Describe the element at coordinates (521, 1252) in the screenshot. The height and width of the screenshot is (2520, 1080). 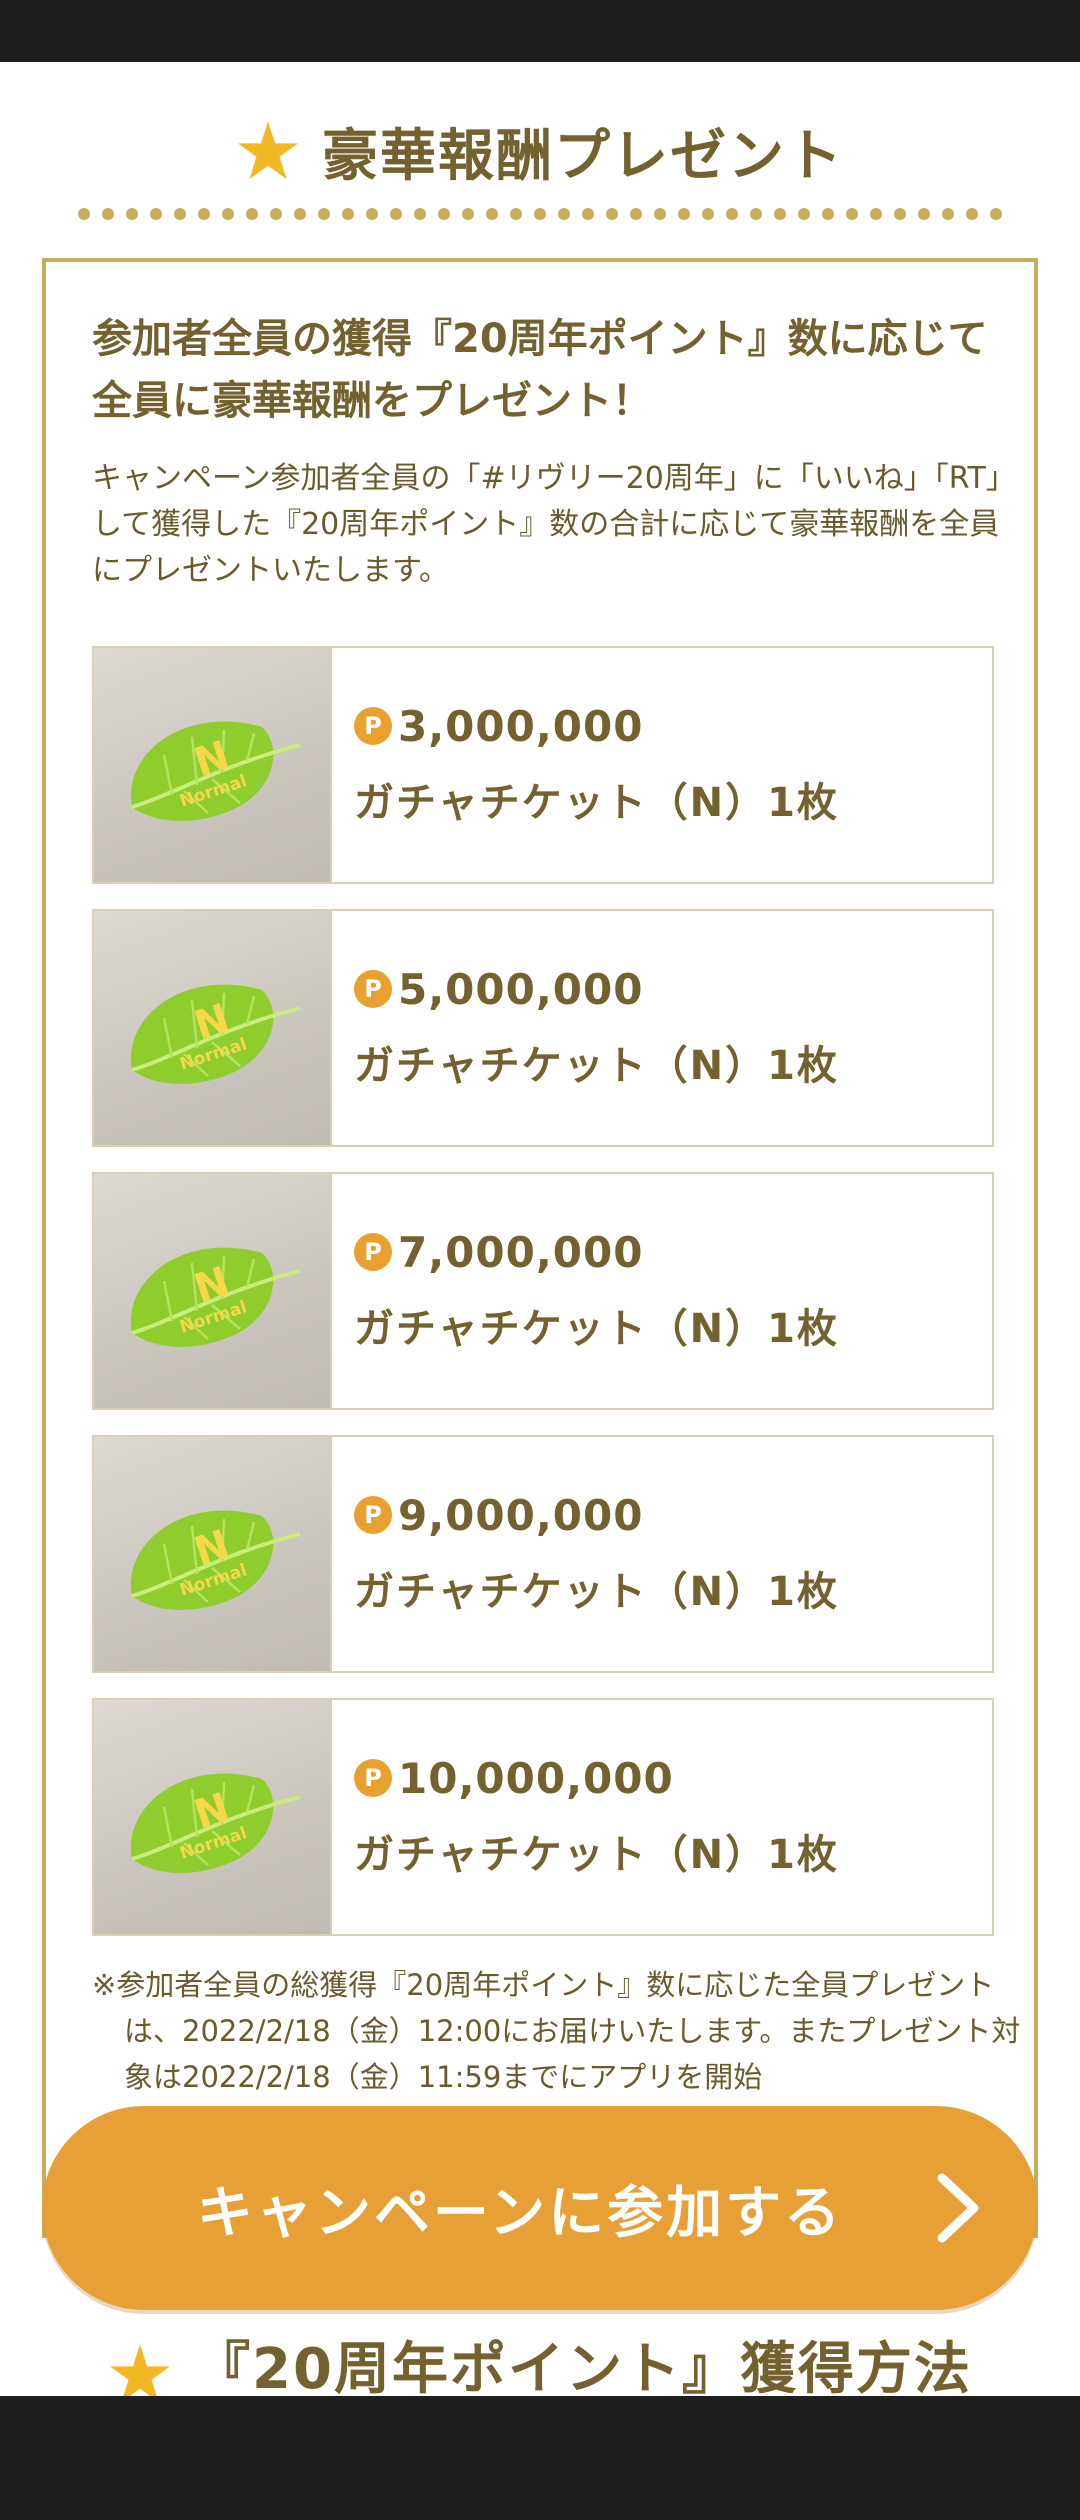
I see `reward-points: 7,000,000` at that location.